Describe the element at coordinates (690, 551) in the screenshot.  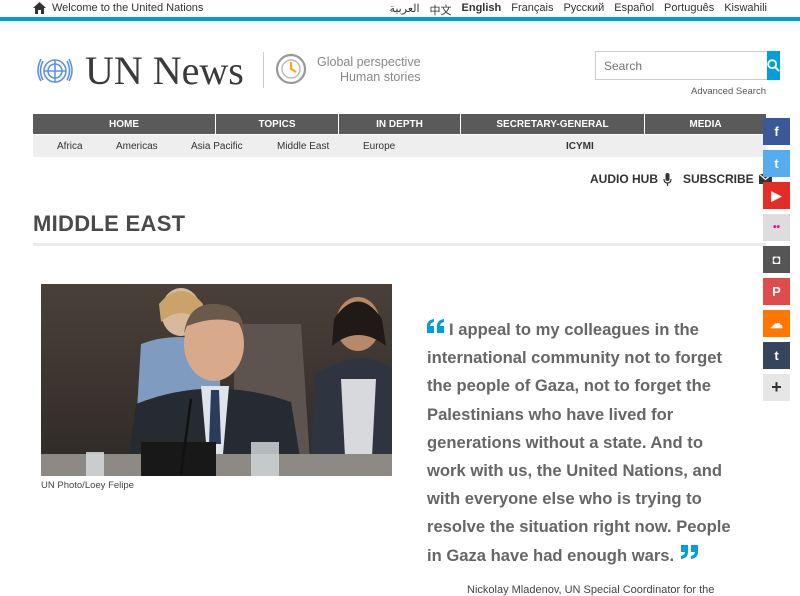
I see `close-quote-icon` at that location.